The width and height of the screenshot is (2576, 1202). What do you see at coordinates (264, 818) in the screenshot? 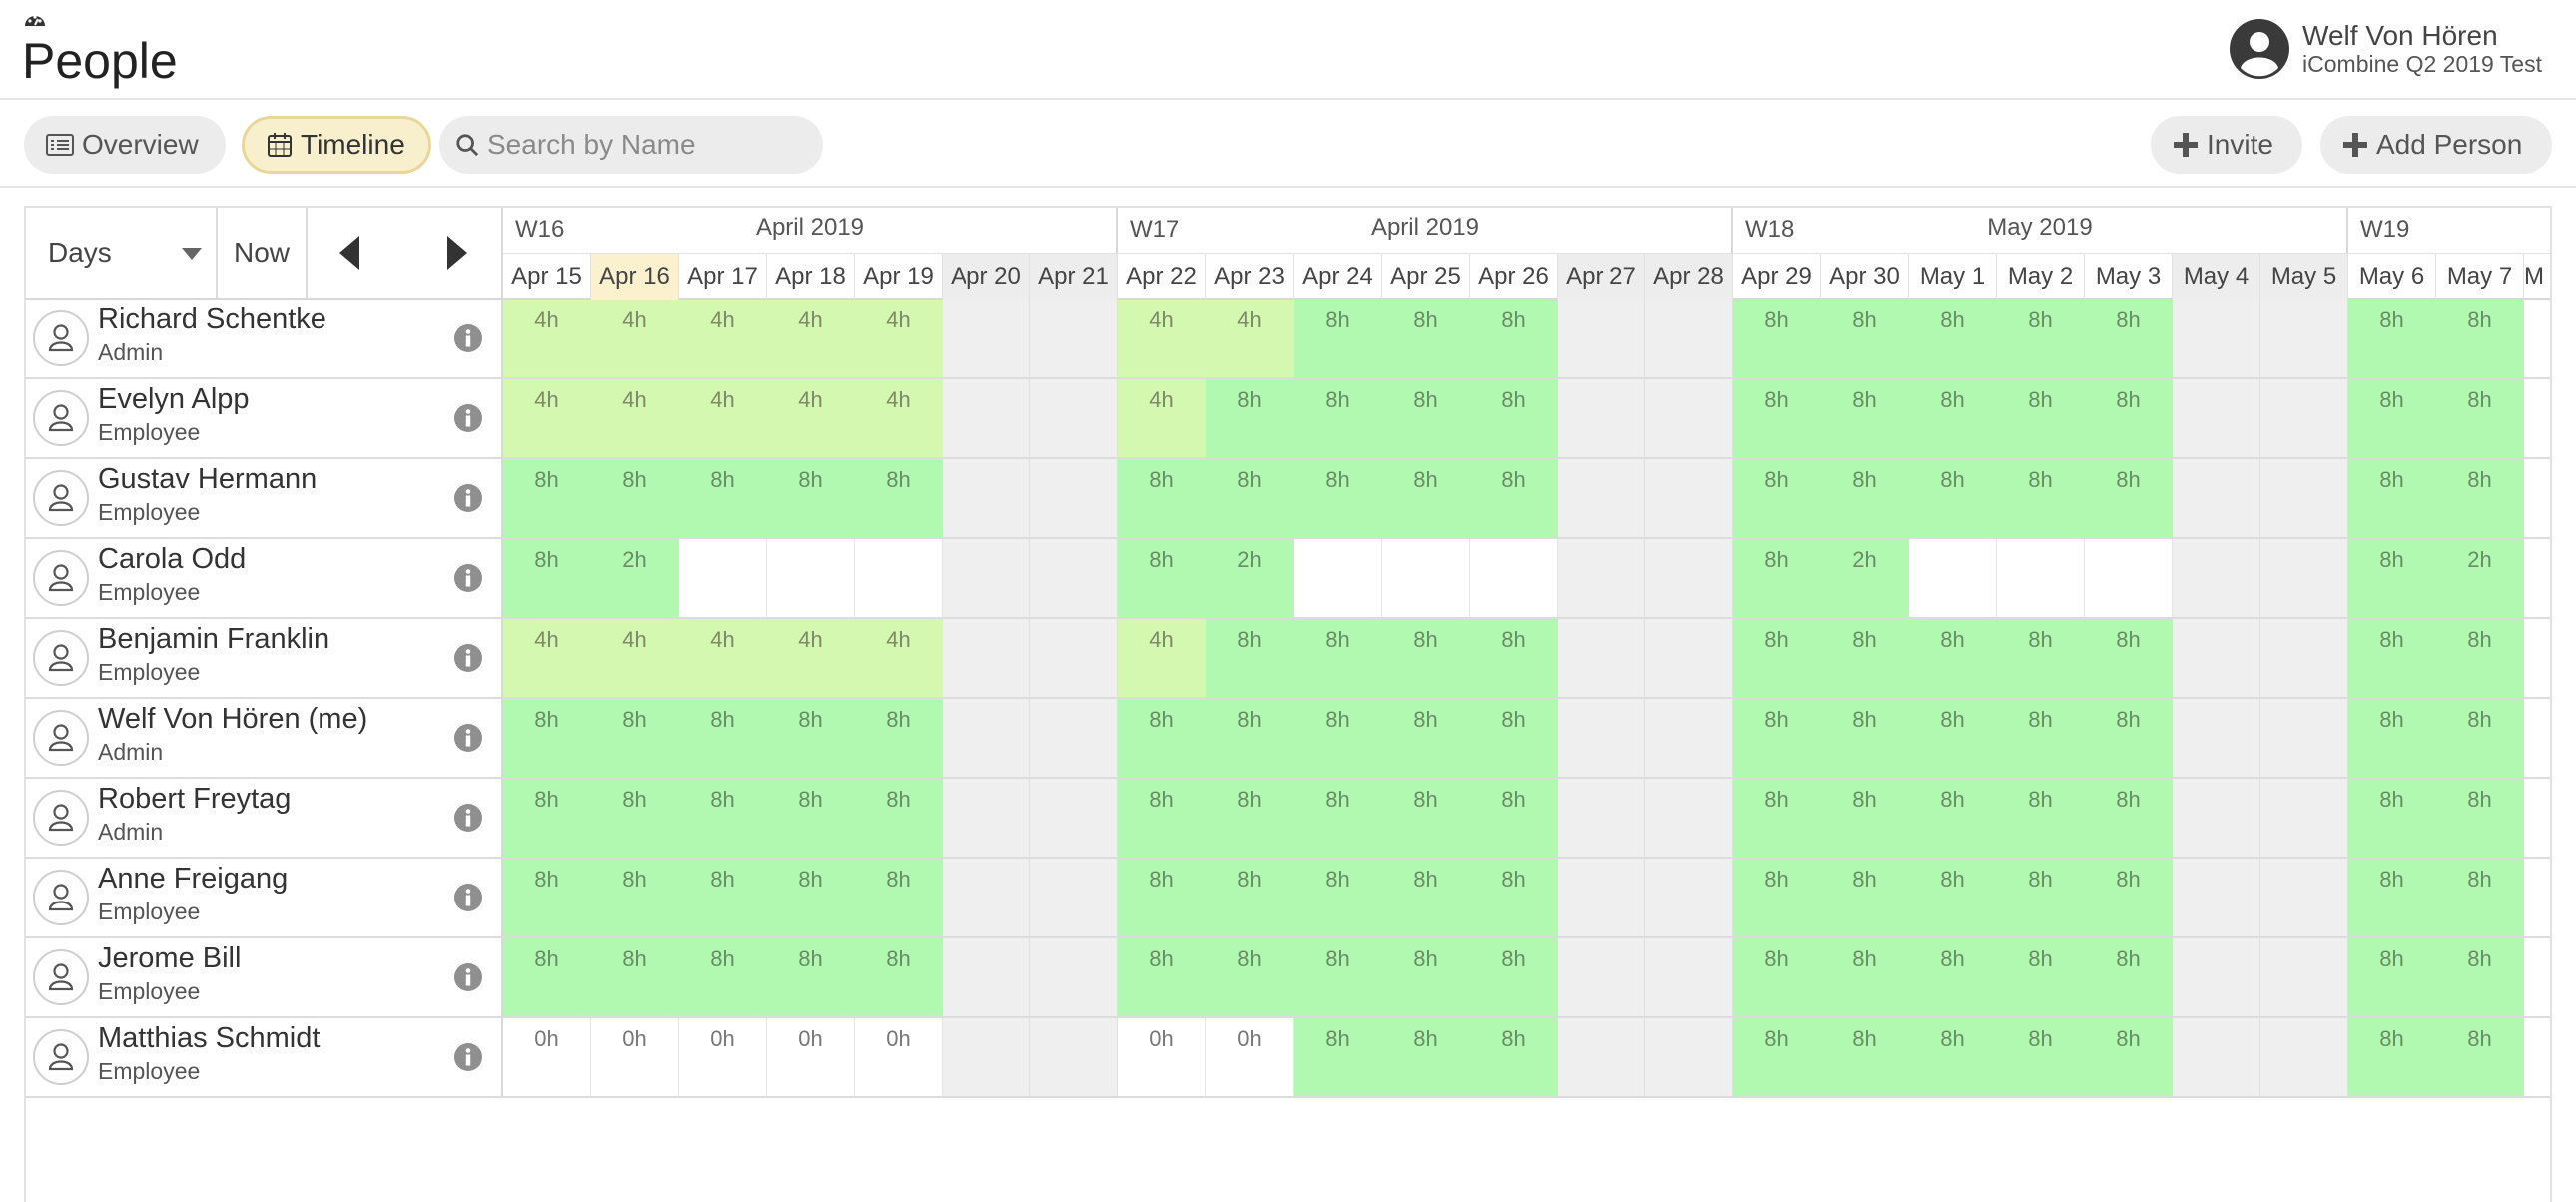
I see `person-cell: Robert Freytag Admin` at bounding box center [264, 818].